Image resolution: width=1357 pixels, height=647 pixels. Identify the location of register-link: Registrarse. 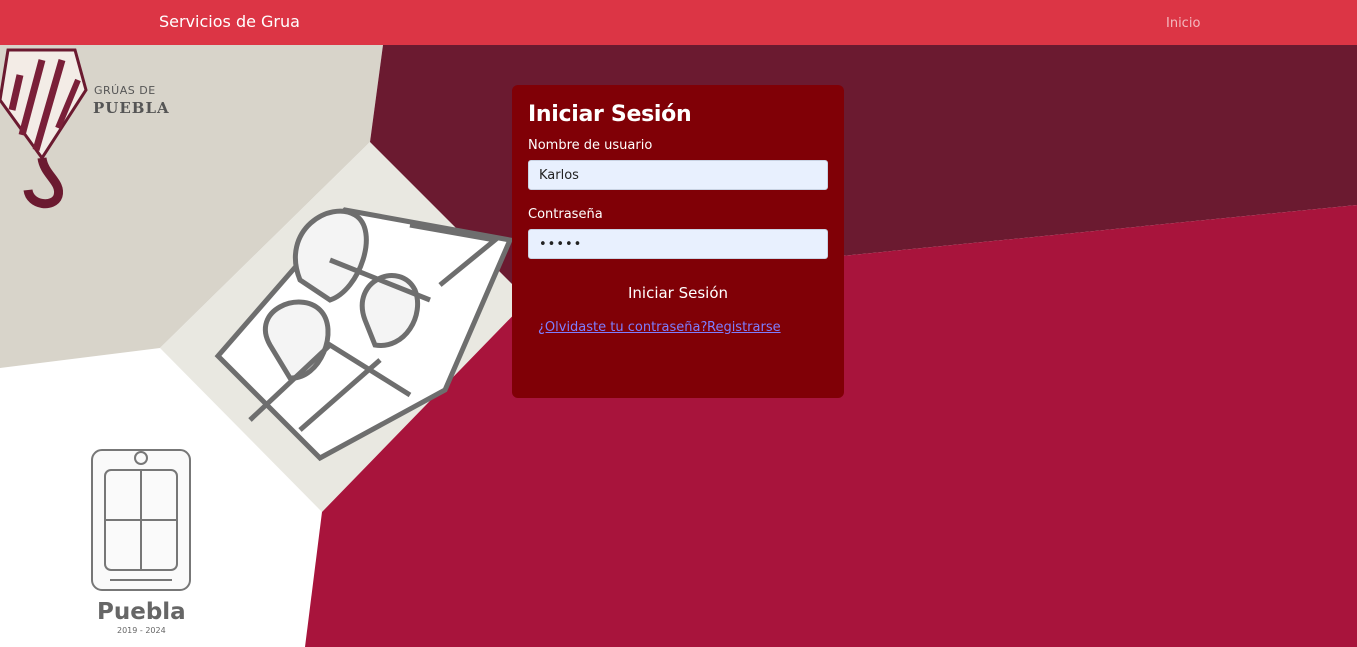
(744, 327).